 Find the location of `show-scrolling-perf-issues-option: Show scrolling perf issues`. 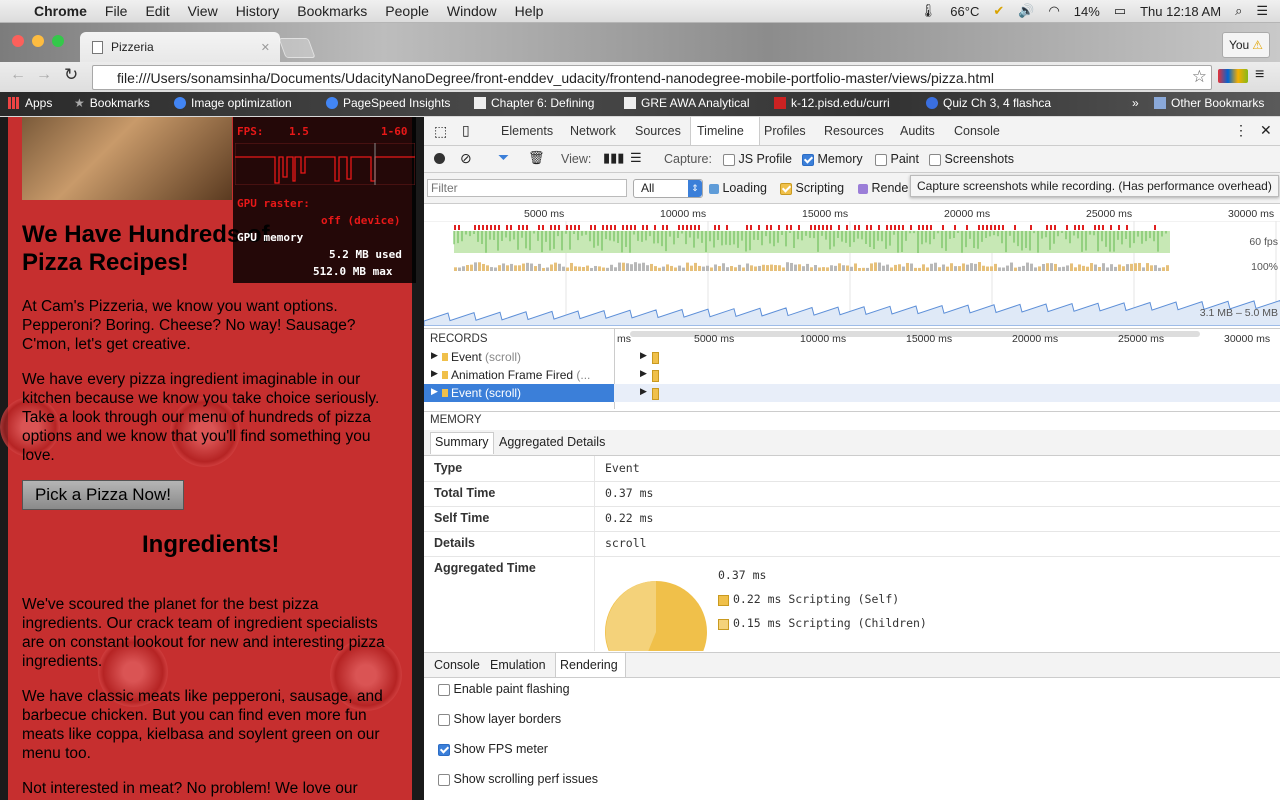

show-scrolling-perf-issues-option: Show scrolling perf issues is located at coordinates (518, 779).